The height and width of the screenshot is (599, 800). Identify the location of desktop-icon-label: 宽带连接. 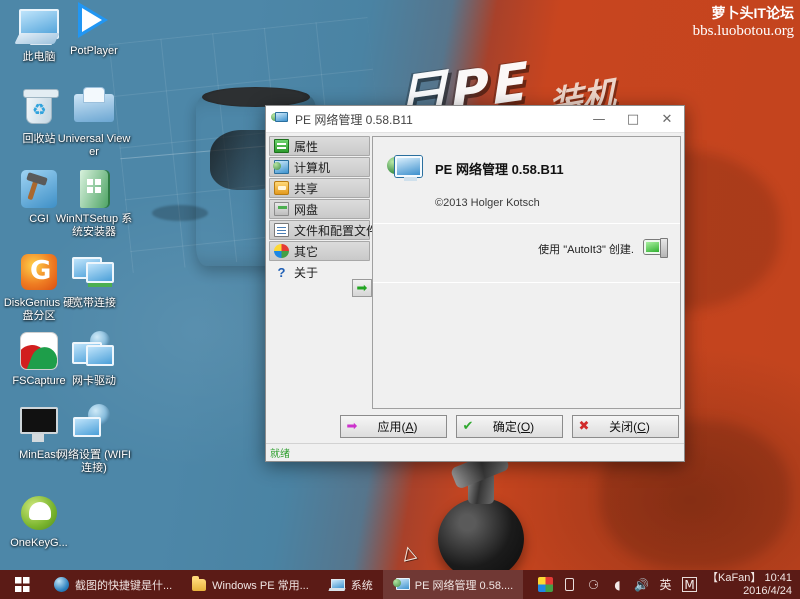
(94, 303).